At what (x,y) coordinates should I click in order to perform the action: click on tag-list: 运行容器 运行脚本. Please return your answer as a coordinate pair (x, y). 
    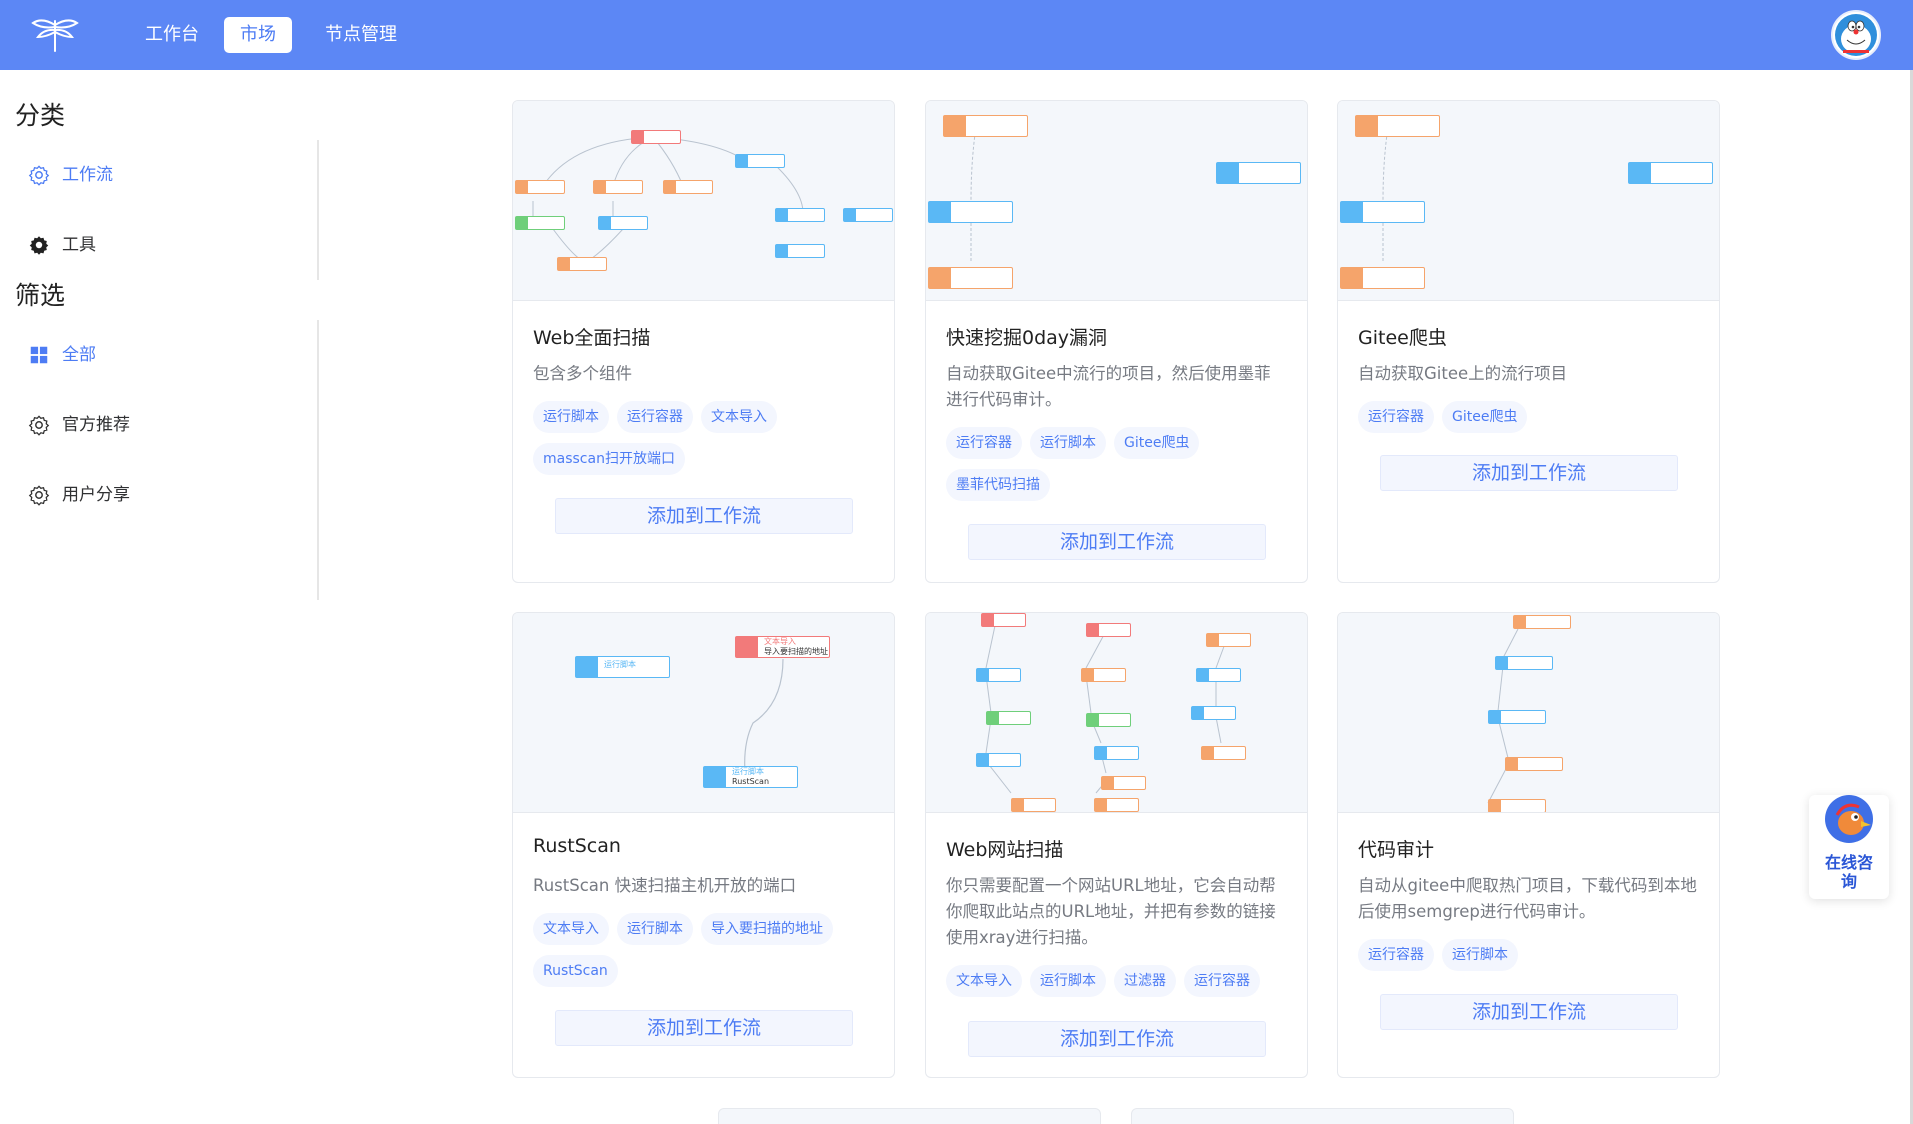
    Looking at the image, I should click on (1531, 955).